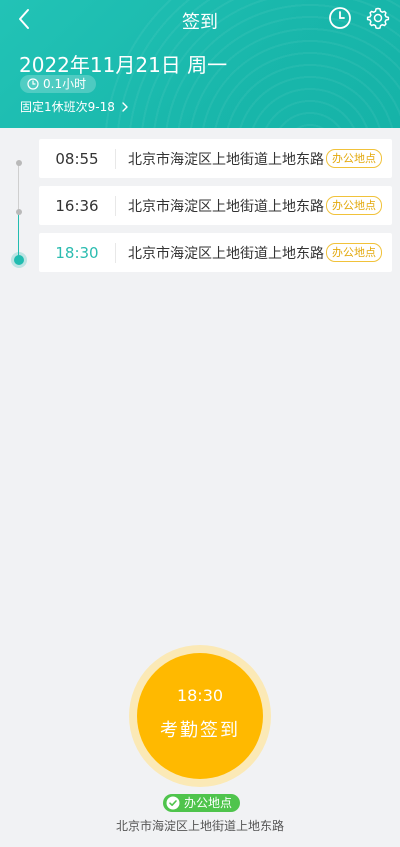  I want to click on current-location: 北京市海淀区上地街道上地东路, so click(199, 826).